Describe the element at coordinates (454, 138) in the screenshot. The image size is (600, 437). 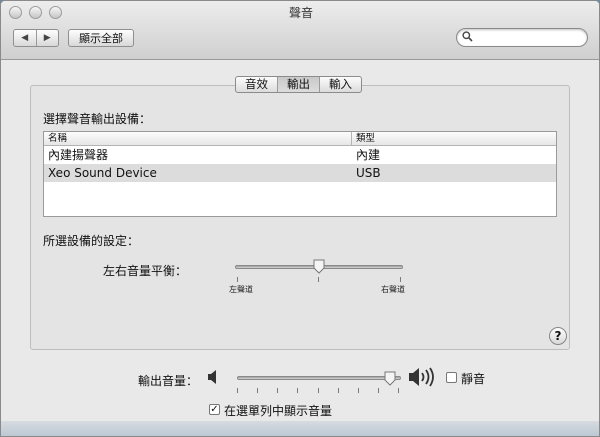
I see `column-header-type: 類型` at that location.